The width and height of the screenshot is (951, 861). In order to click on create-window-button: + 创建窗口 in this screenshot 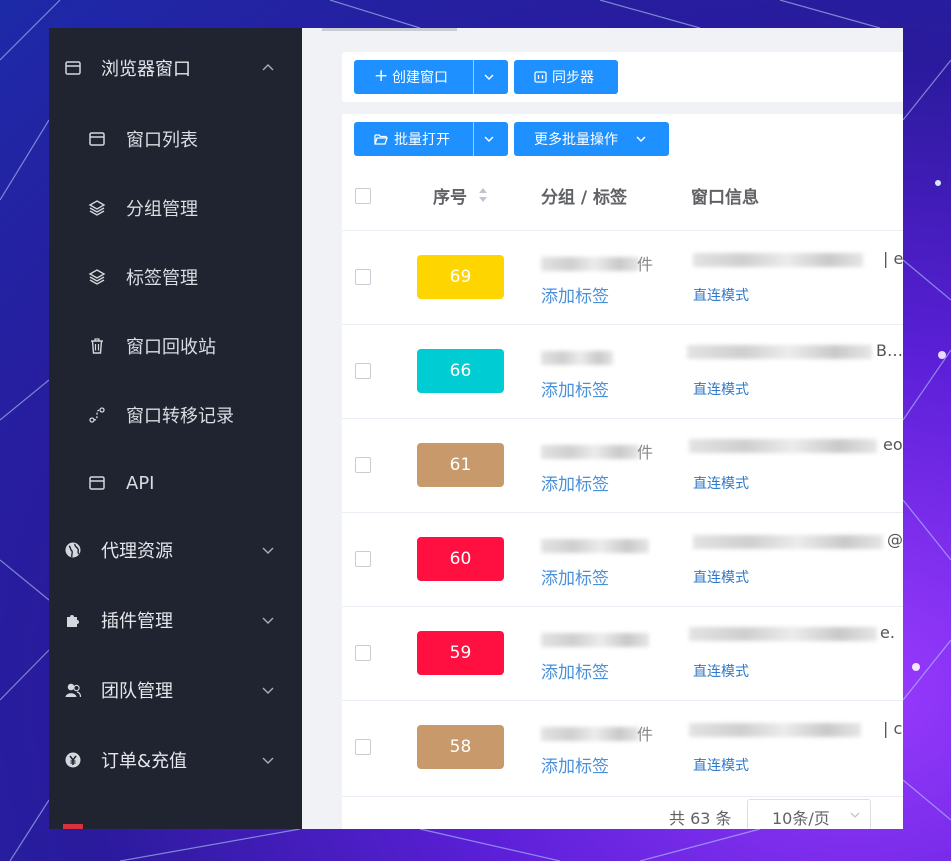, I will do `click(431, 77)`.